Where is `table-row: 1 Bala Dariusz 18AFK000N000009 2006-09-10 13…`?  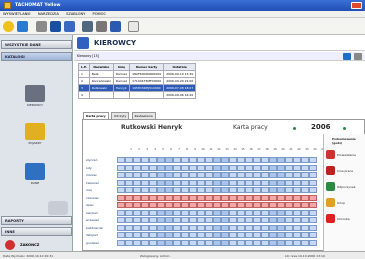
table-row: 1 Bala Dariusz 18AFK000N000009 2006-09-10 13… is located at coordinates (137, 74).